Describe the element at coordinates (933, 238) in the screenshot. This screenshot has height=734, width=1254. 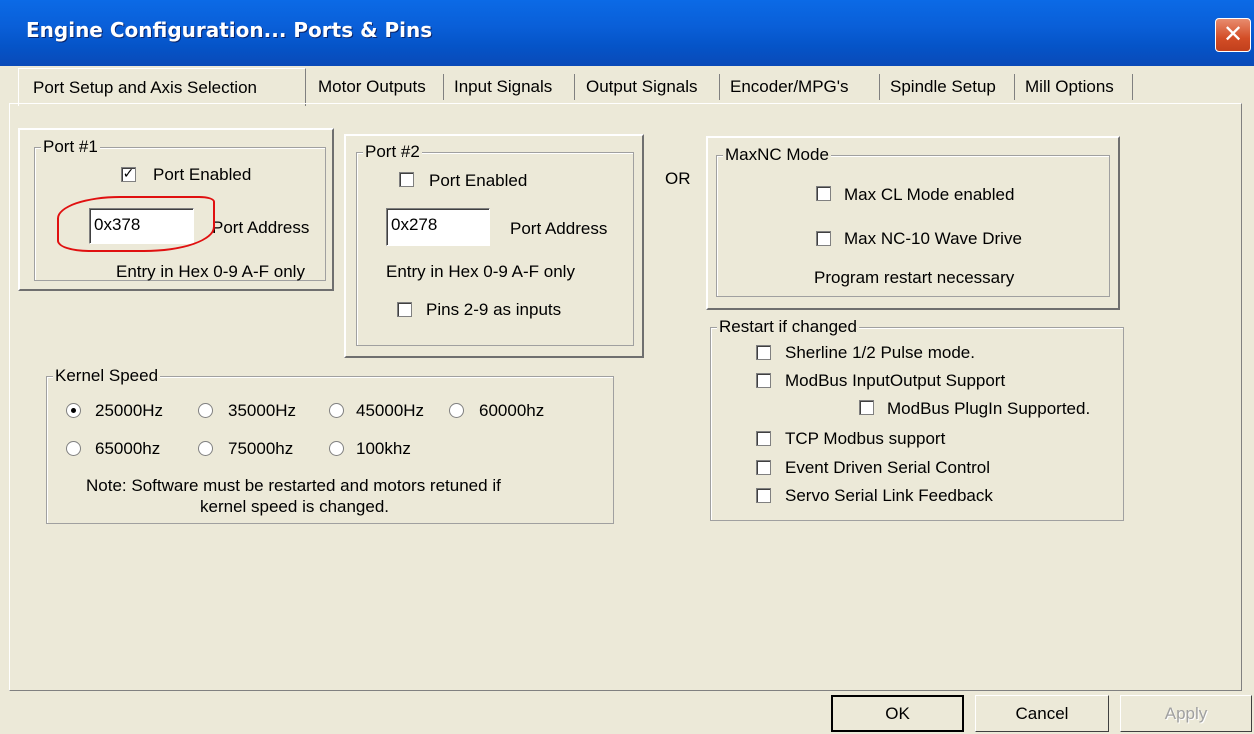
I see `max-nc10-label: Max NC-10 Wave Drive` at that location.